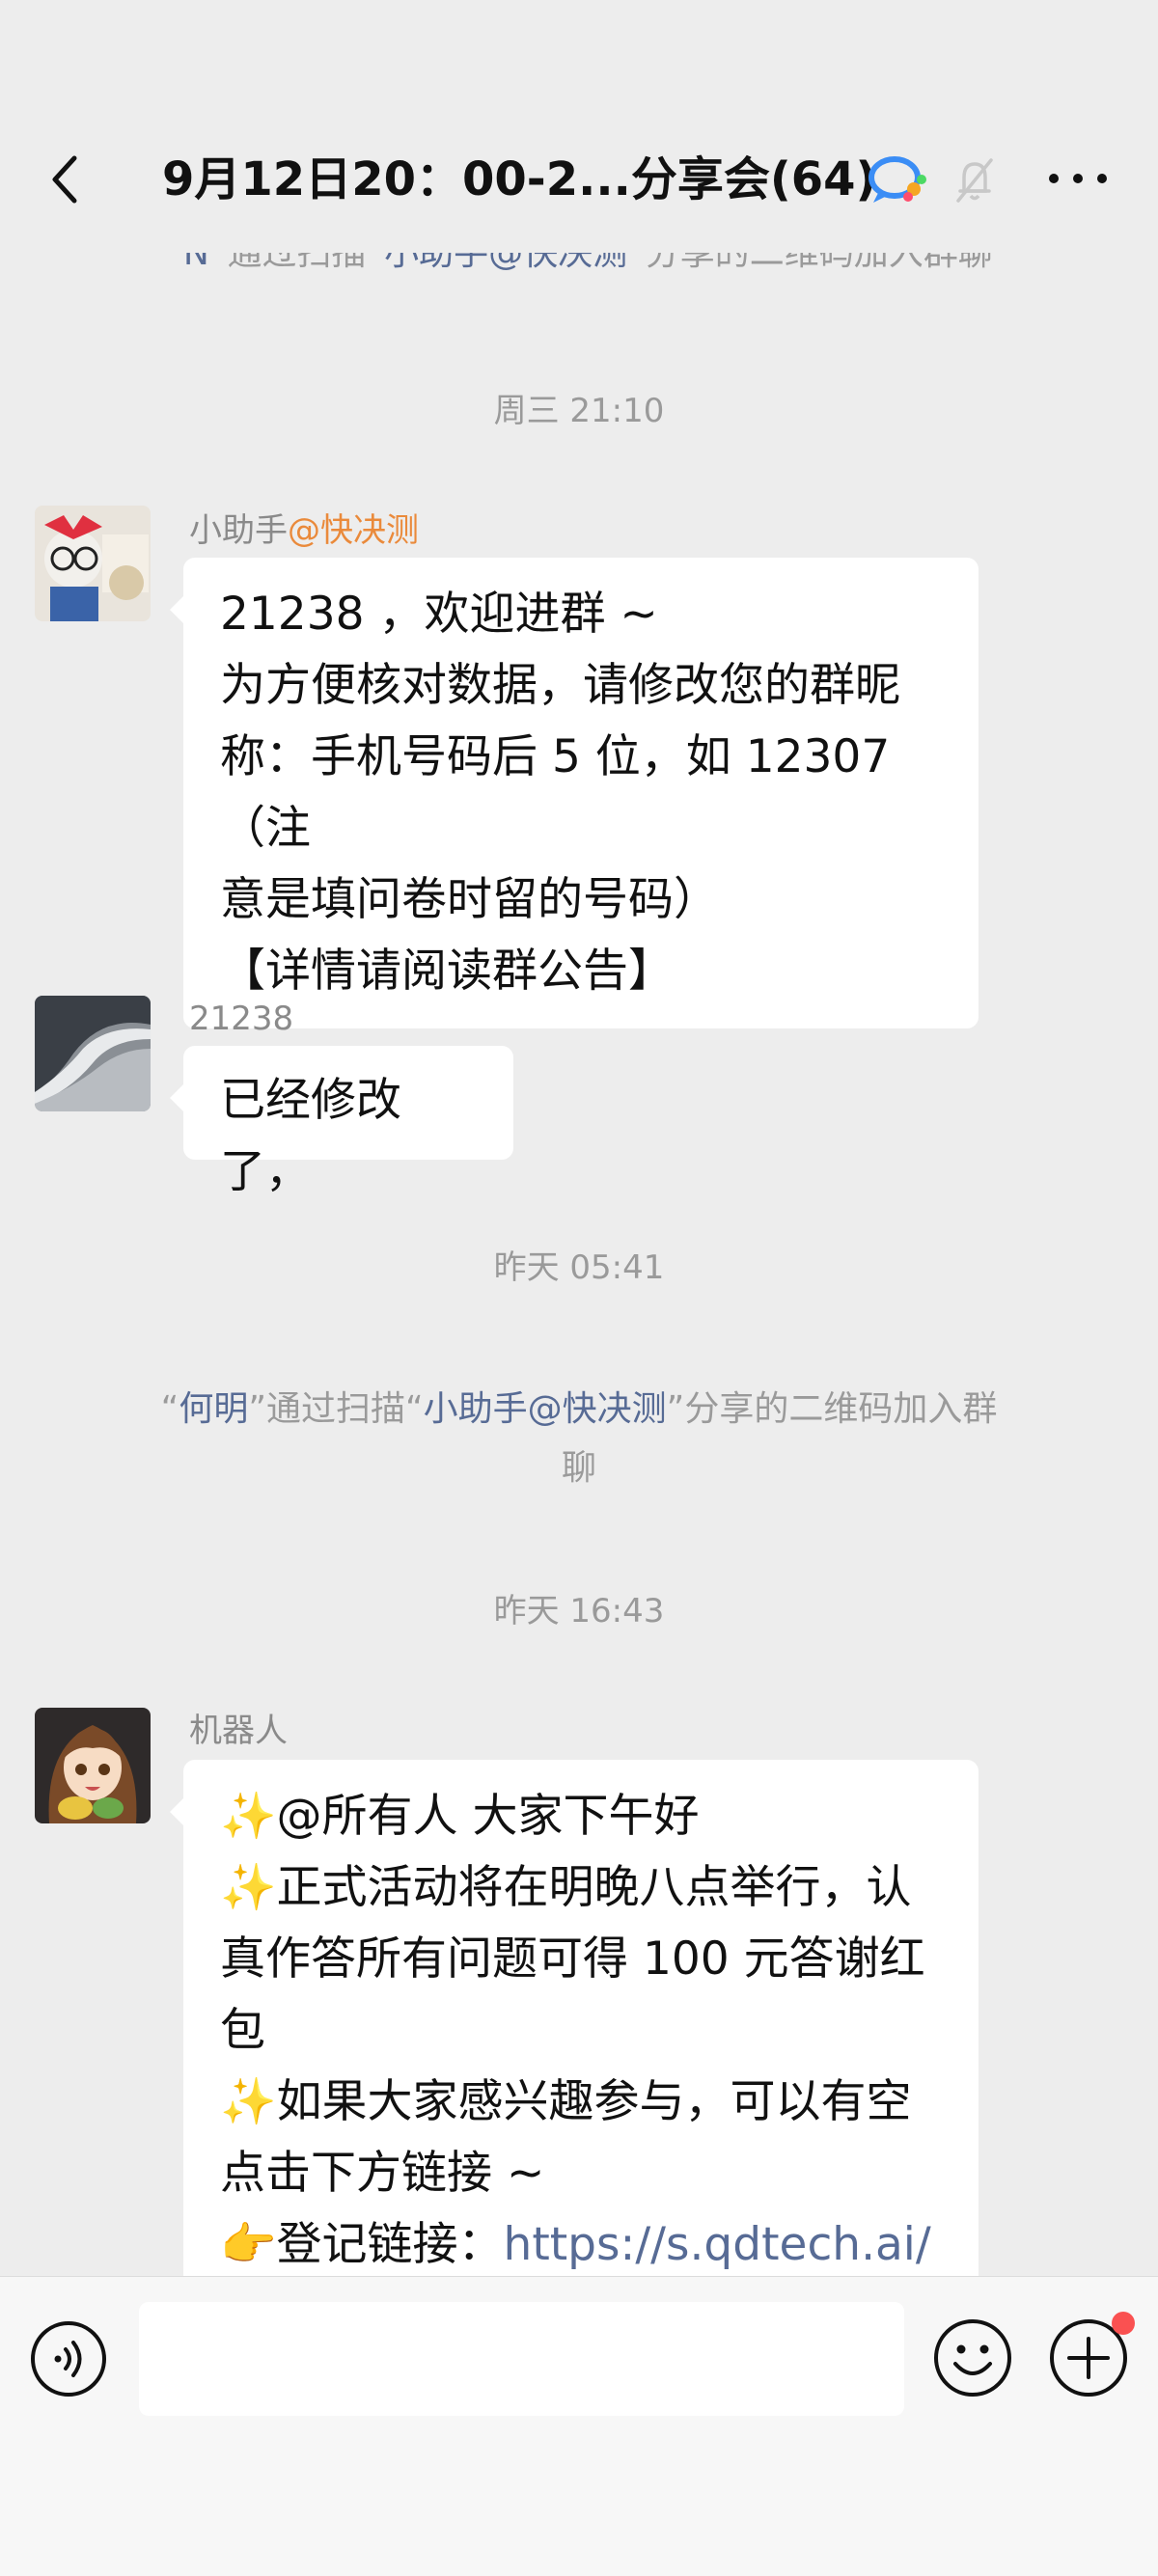 This screenshot has height=2576, width=1158. I want to click on message-line: 👉登记链接：https://s.qdtech.ai/, so click(581, 2242).